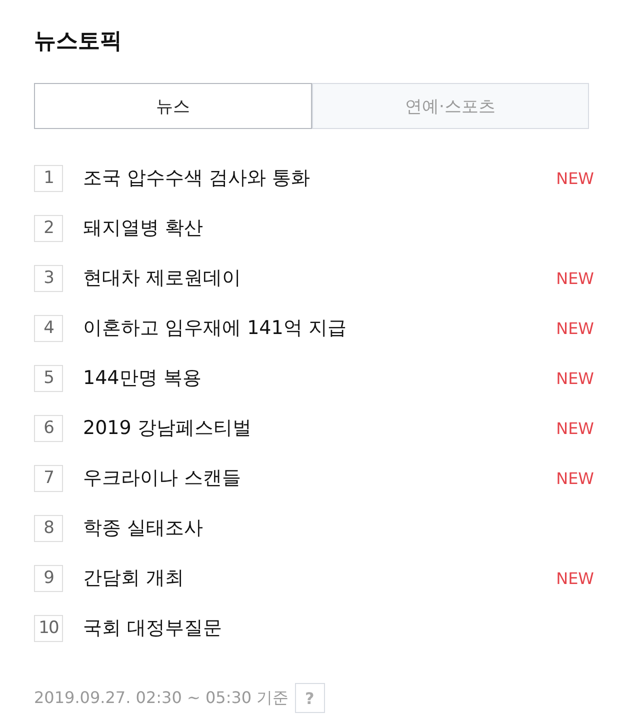  What do you see at coordinates (319, 478) in the screenshot?
I see `topic-link: 우크라이나 스캔들` at bounding box center [319, 478].